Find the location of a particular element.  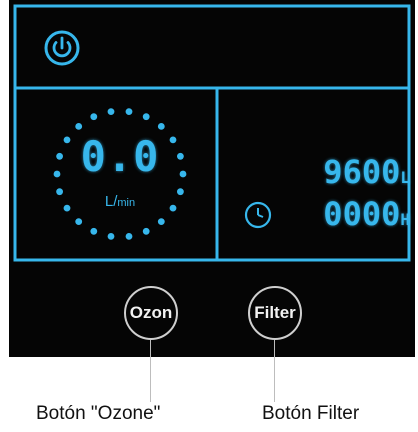

hours-reading: 0000H is located at coordinates (366, 214).